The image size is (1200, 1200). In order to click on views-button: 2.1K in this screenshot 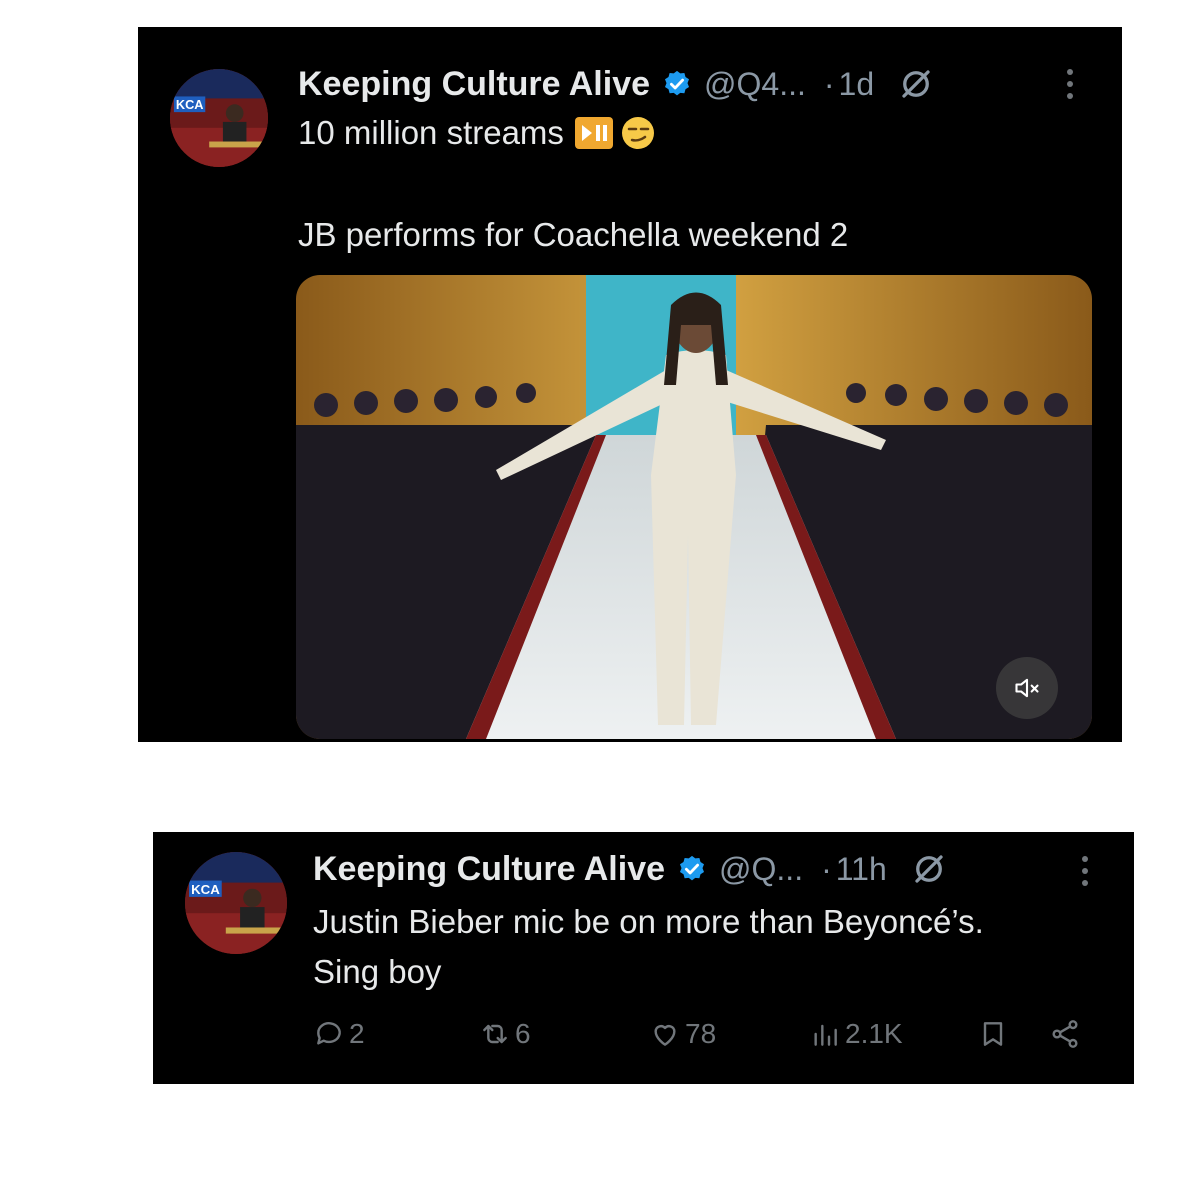, I will do `click(856, 1034)`.